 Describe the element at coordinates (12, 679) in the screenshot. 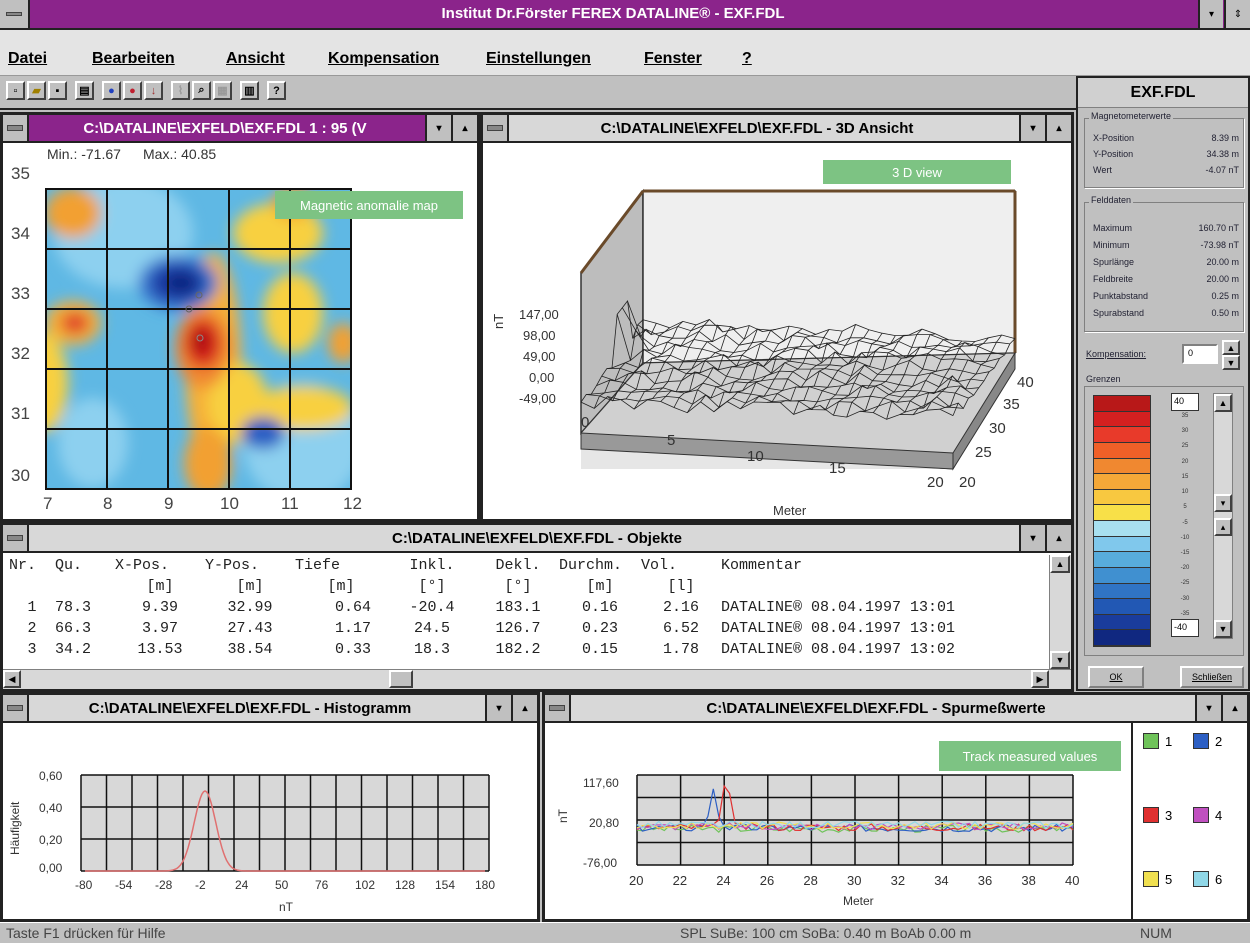

I see `scroll-left-icon: ◀` at that location.